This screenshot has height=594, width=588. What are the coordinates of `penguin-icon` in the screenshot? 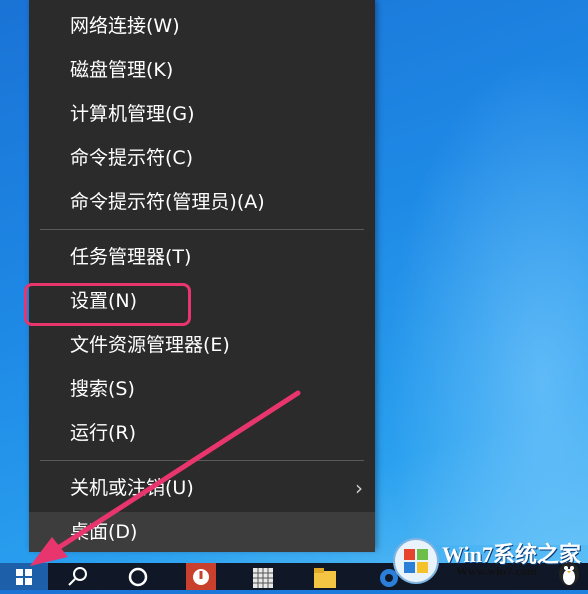 It's located at (569, 574).